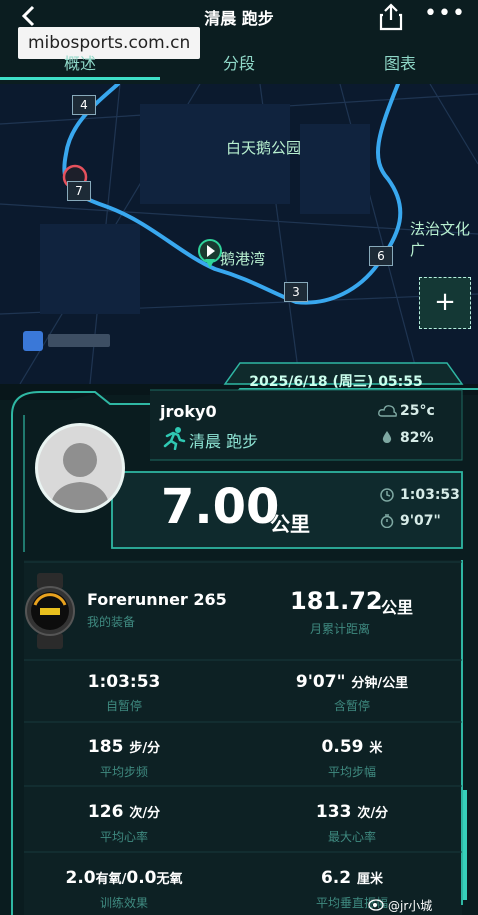 The width and height of the screenshot is (478, 915). What do you see at coordinates (124, 878) in the screenshot?
I see `training-effect-value: 2.0有氧/0.0无氧` at bounding box center [124, 878].